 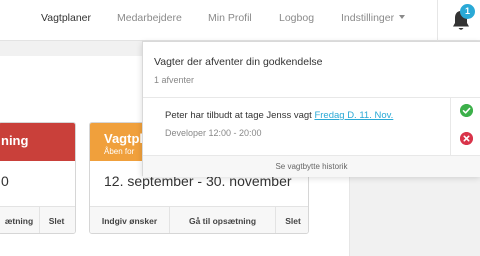 What do you see at coordinates (174, 80) in the screenshot?
I see `pending-count: 1 afventer` at bounding box center [174, 80].